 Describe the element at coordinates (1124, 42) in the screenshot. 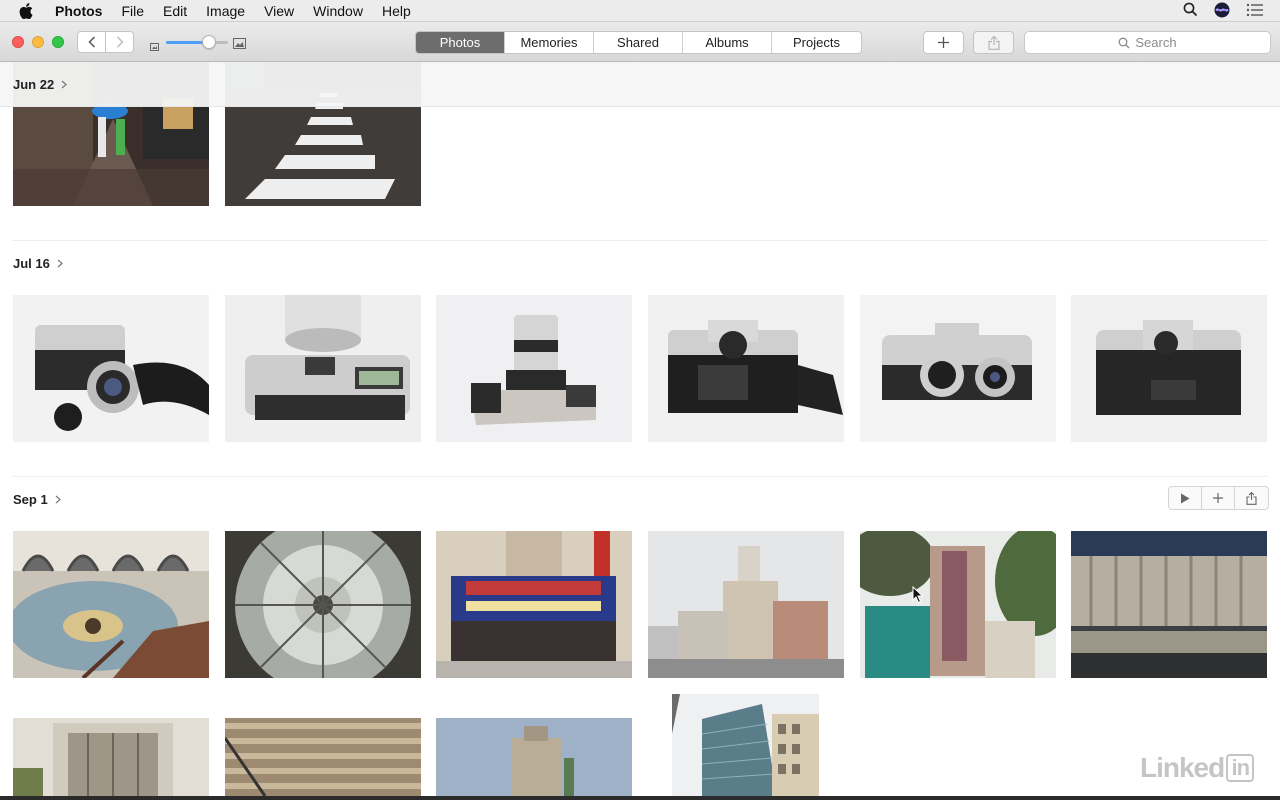

I see `search-icon` at that location.